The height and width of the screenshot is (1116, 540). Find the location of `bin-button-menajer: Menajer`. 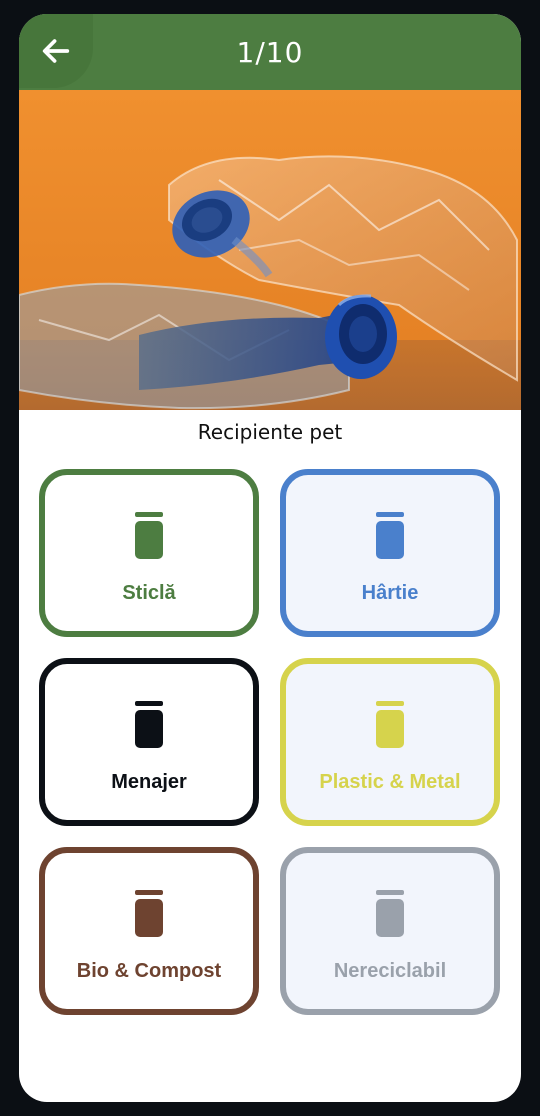

bin-button-menajer: Menajer is located at coordinates (149, 742).